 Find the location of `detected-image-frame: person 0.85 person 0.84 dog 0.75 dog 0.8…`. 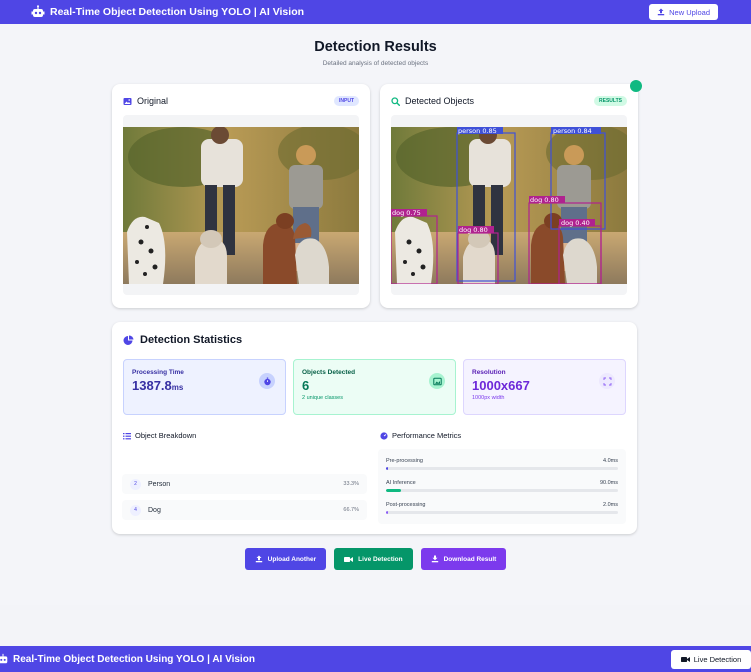

detected-image-frame: person 0.85 person 0.84 dog 0.75 dog 0.8… is located at coordinates (509, 205).